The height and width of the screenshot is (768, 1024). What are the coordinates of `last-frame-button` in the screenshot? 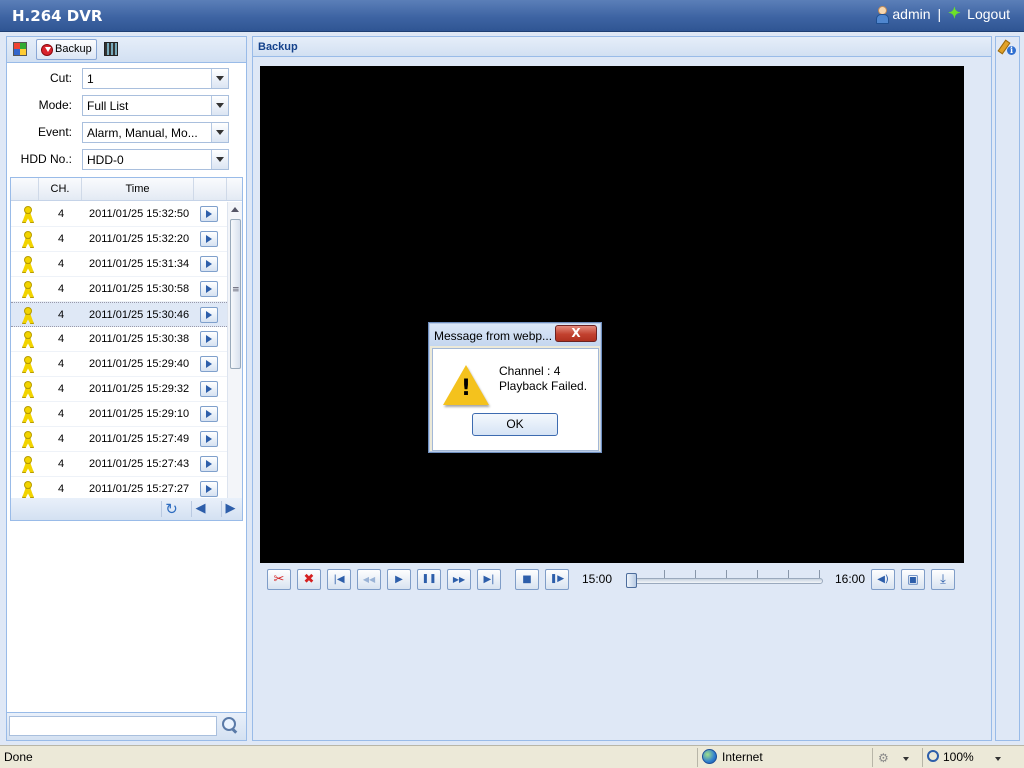 It's located at (489, 579).